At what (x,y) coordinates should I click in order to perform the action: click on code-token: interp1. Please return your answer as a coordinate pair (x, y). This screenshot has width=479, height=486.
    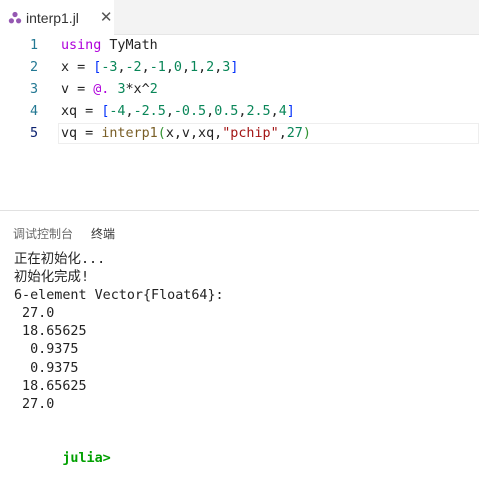
    Looking at the image, I should click on (129, 133).